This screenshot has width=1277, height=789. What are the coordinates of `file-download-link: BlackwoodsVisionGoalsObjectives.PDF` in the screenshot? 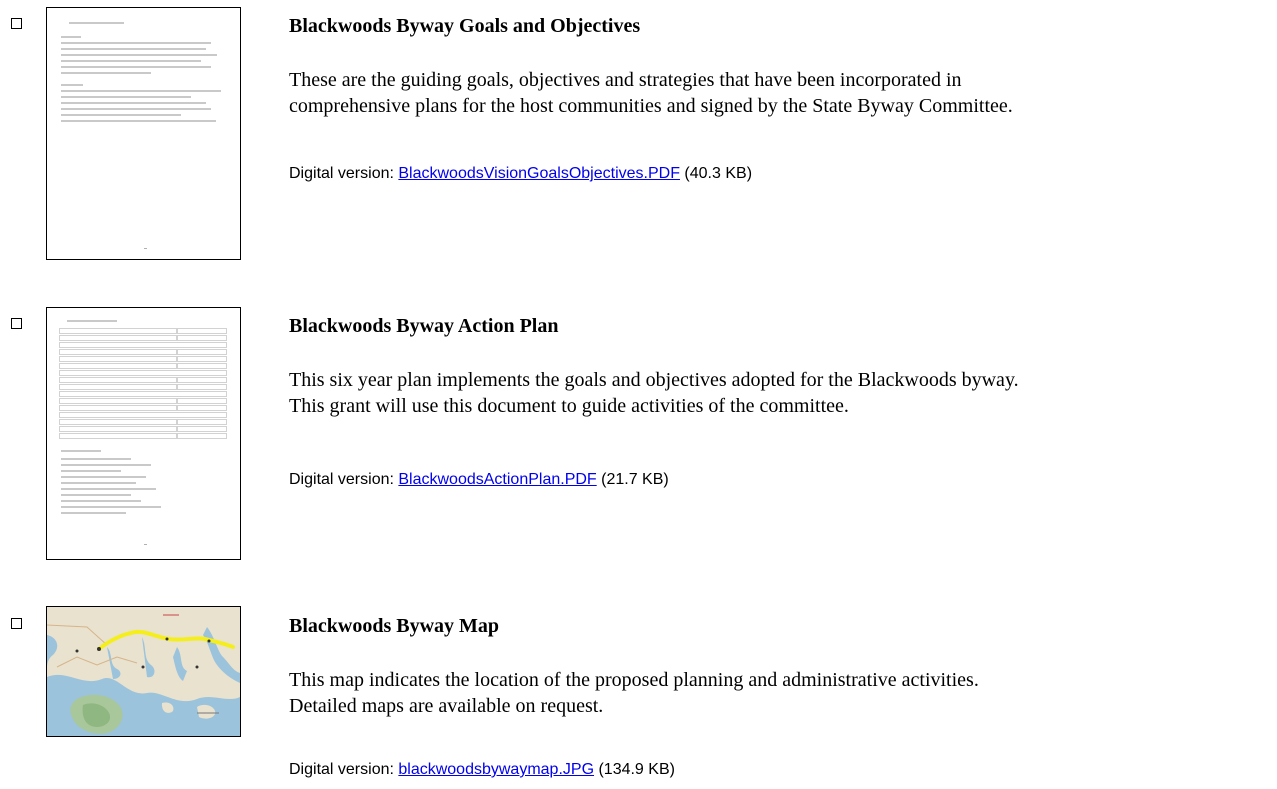 It's located at (539, 173).